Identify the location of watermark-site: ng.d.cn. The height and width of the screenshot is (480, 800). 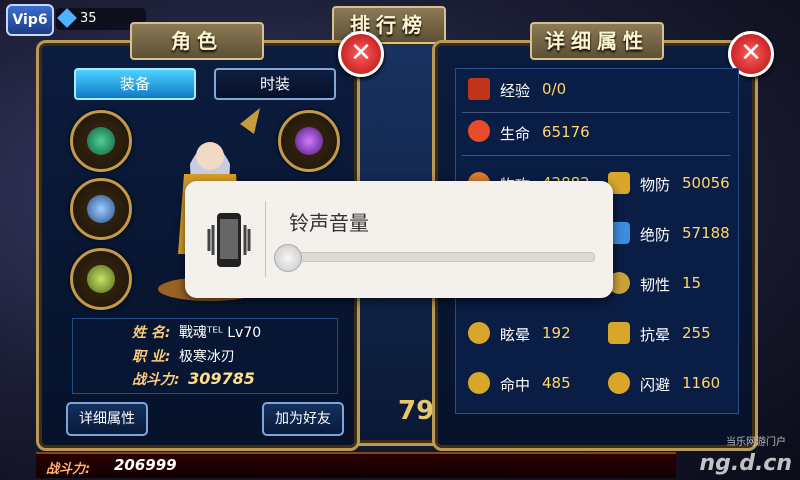
(745, 463).